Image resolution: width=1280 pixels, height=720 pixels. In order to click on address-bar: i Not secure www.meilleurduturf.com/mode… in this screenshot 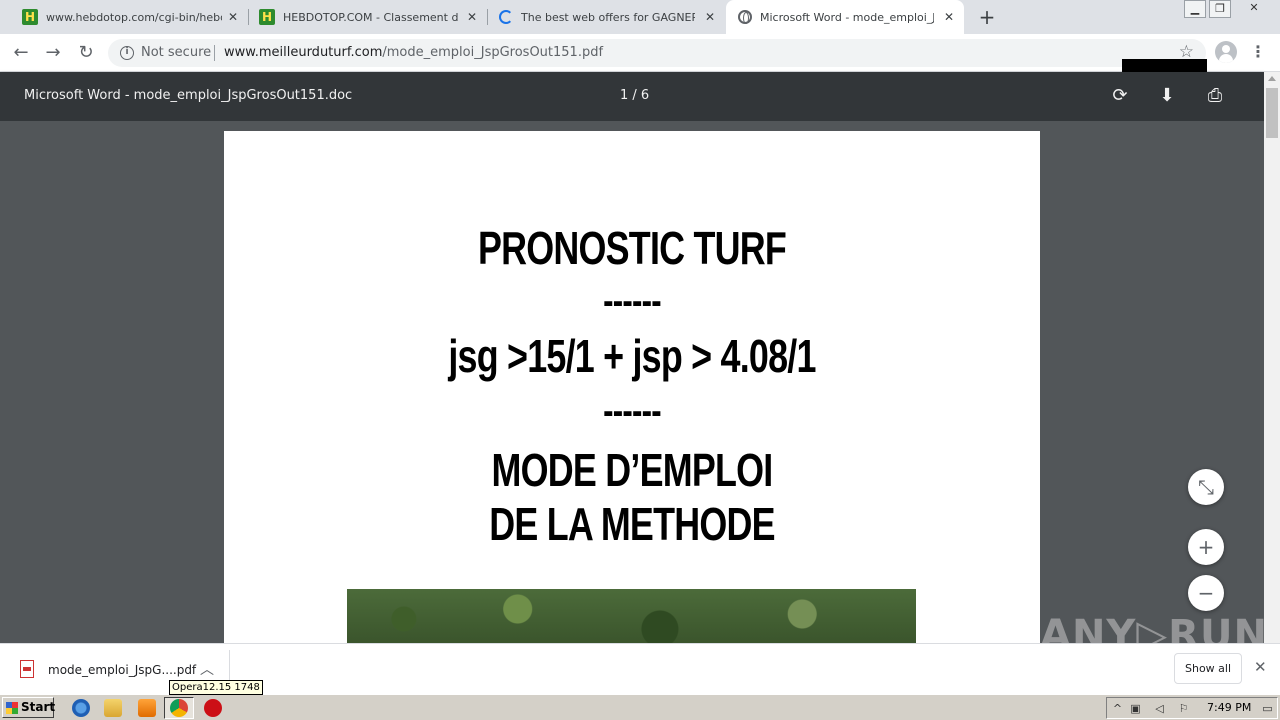, I will do `click(657, 53)`.